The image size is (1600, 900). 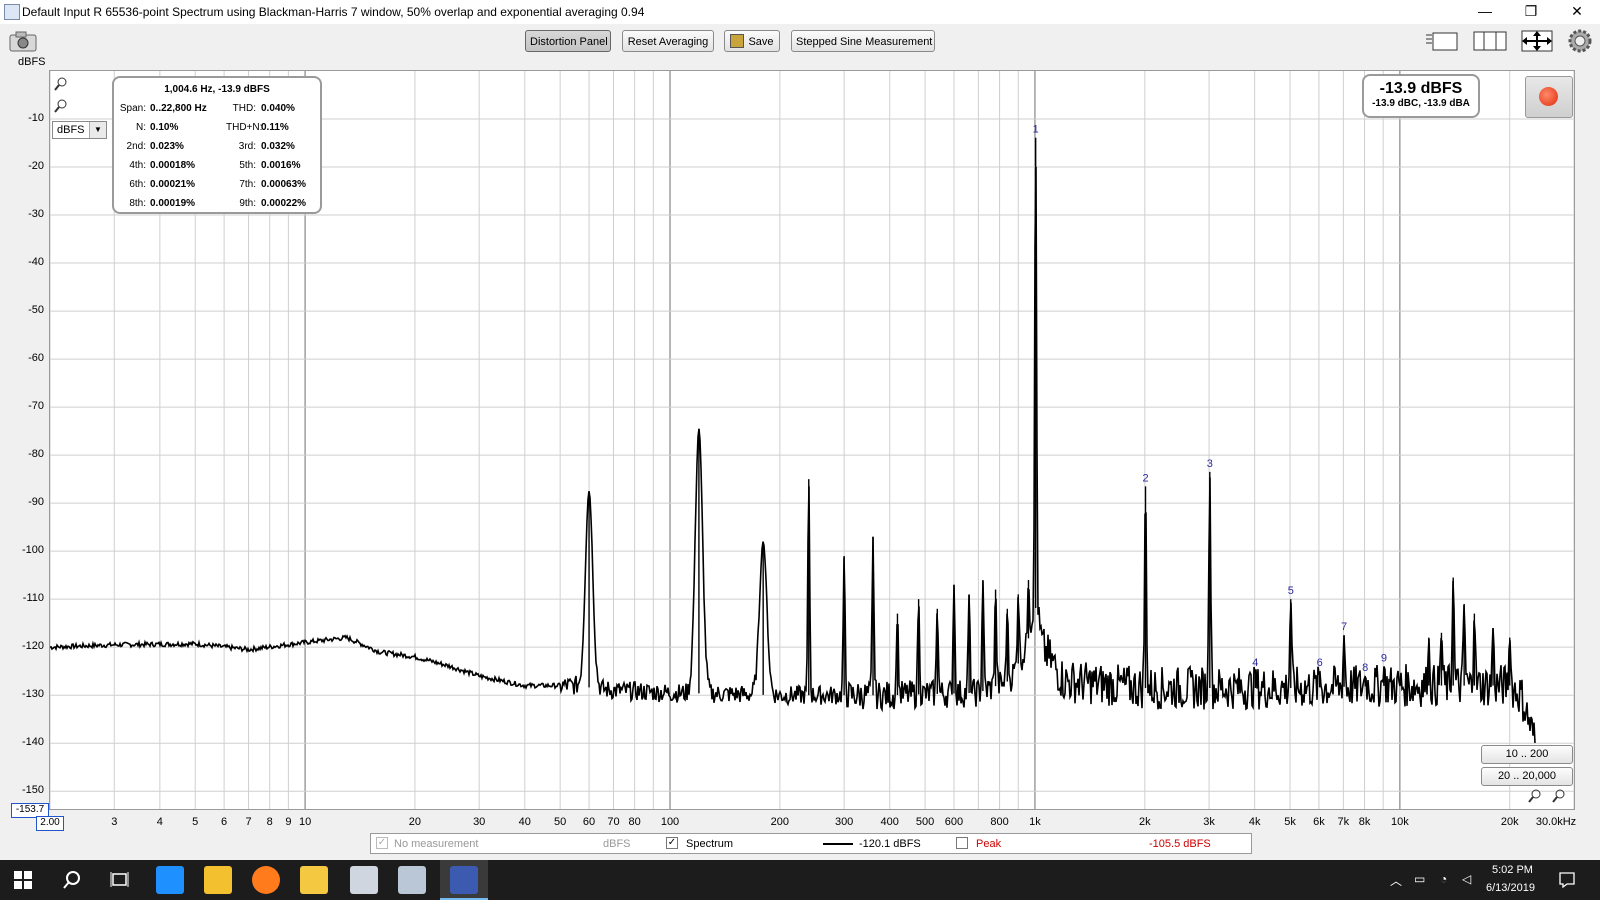 I want to click on spectrum-line-swatch, so click(x=838, y=844).